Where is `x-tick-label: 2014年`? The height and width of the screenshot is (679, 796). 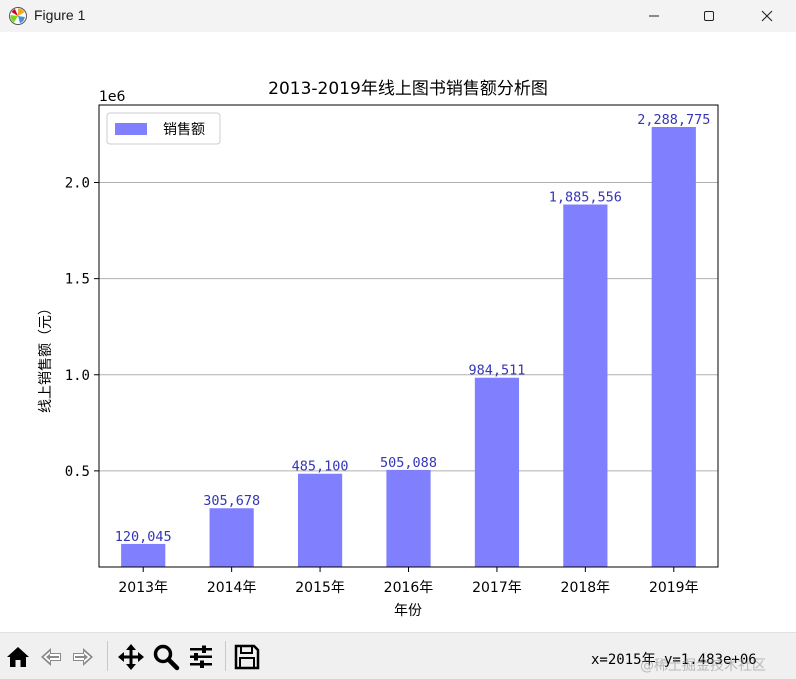 x-tick-label: 2014年 is located at coordinates (232, 588).